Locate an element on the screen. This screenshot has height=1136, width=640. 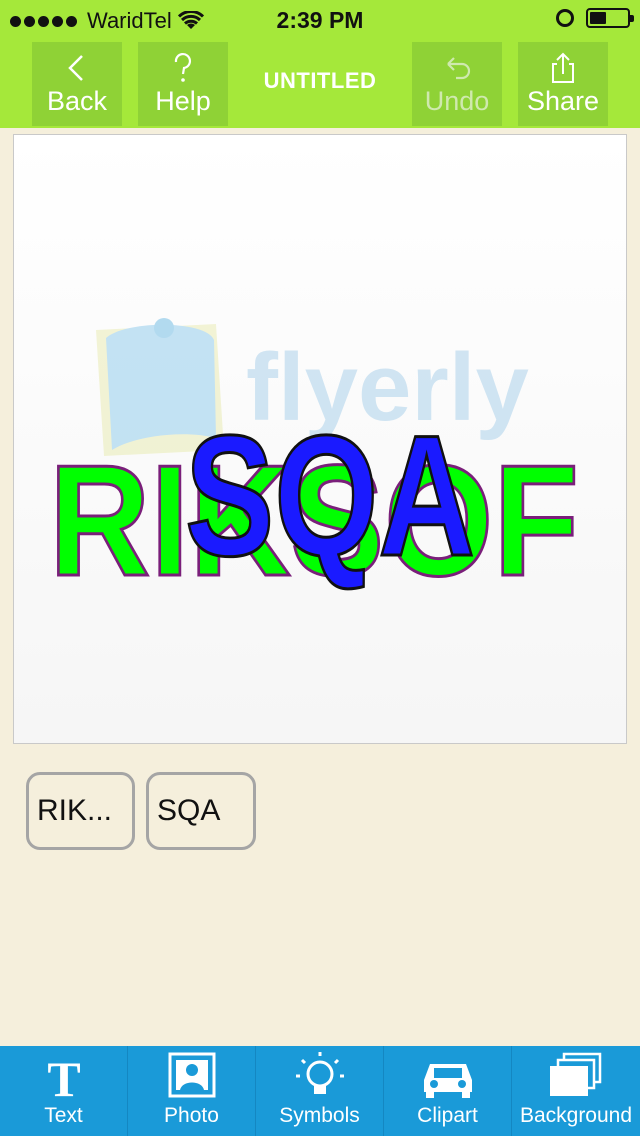
back-label: Back is located at coordinates (77, 101).